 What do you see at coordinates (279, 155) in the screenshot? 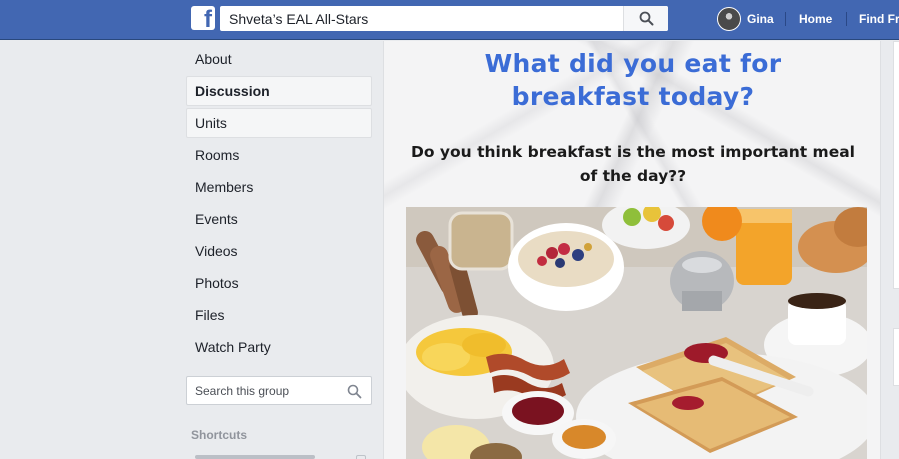
I see `sidebar-item-rooms: Rooms` at bounding box center [279, 155].